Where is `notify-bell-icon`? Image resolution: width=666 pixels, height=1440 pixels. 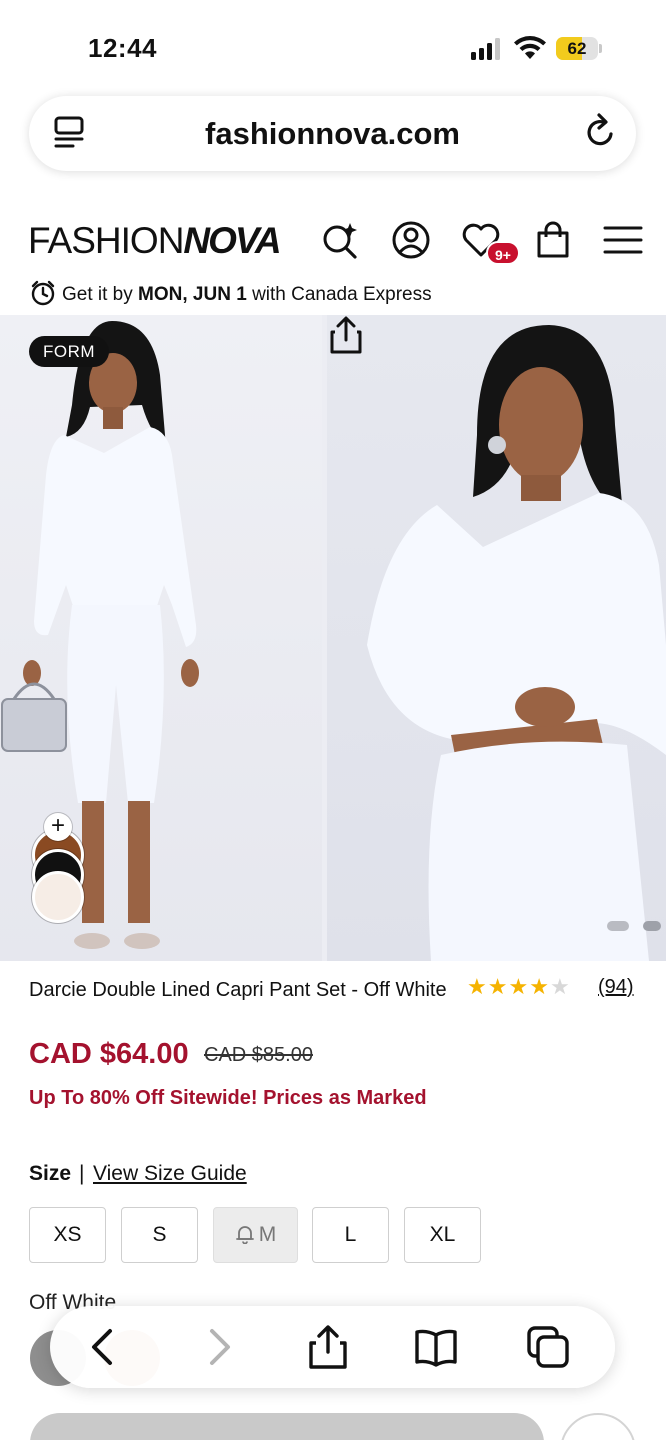
notify-bell-icon is located at coordinates (244, 1235).